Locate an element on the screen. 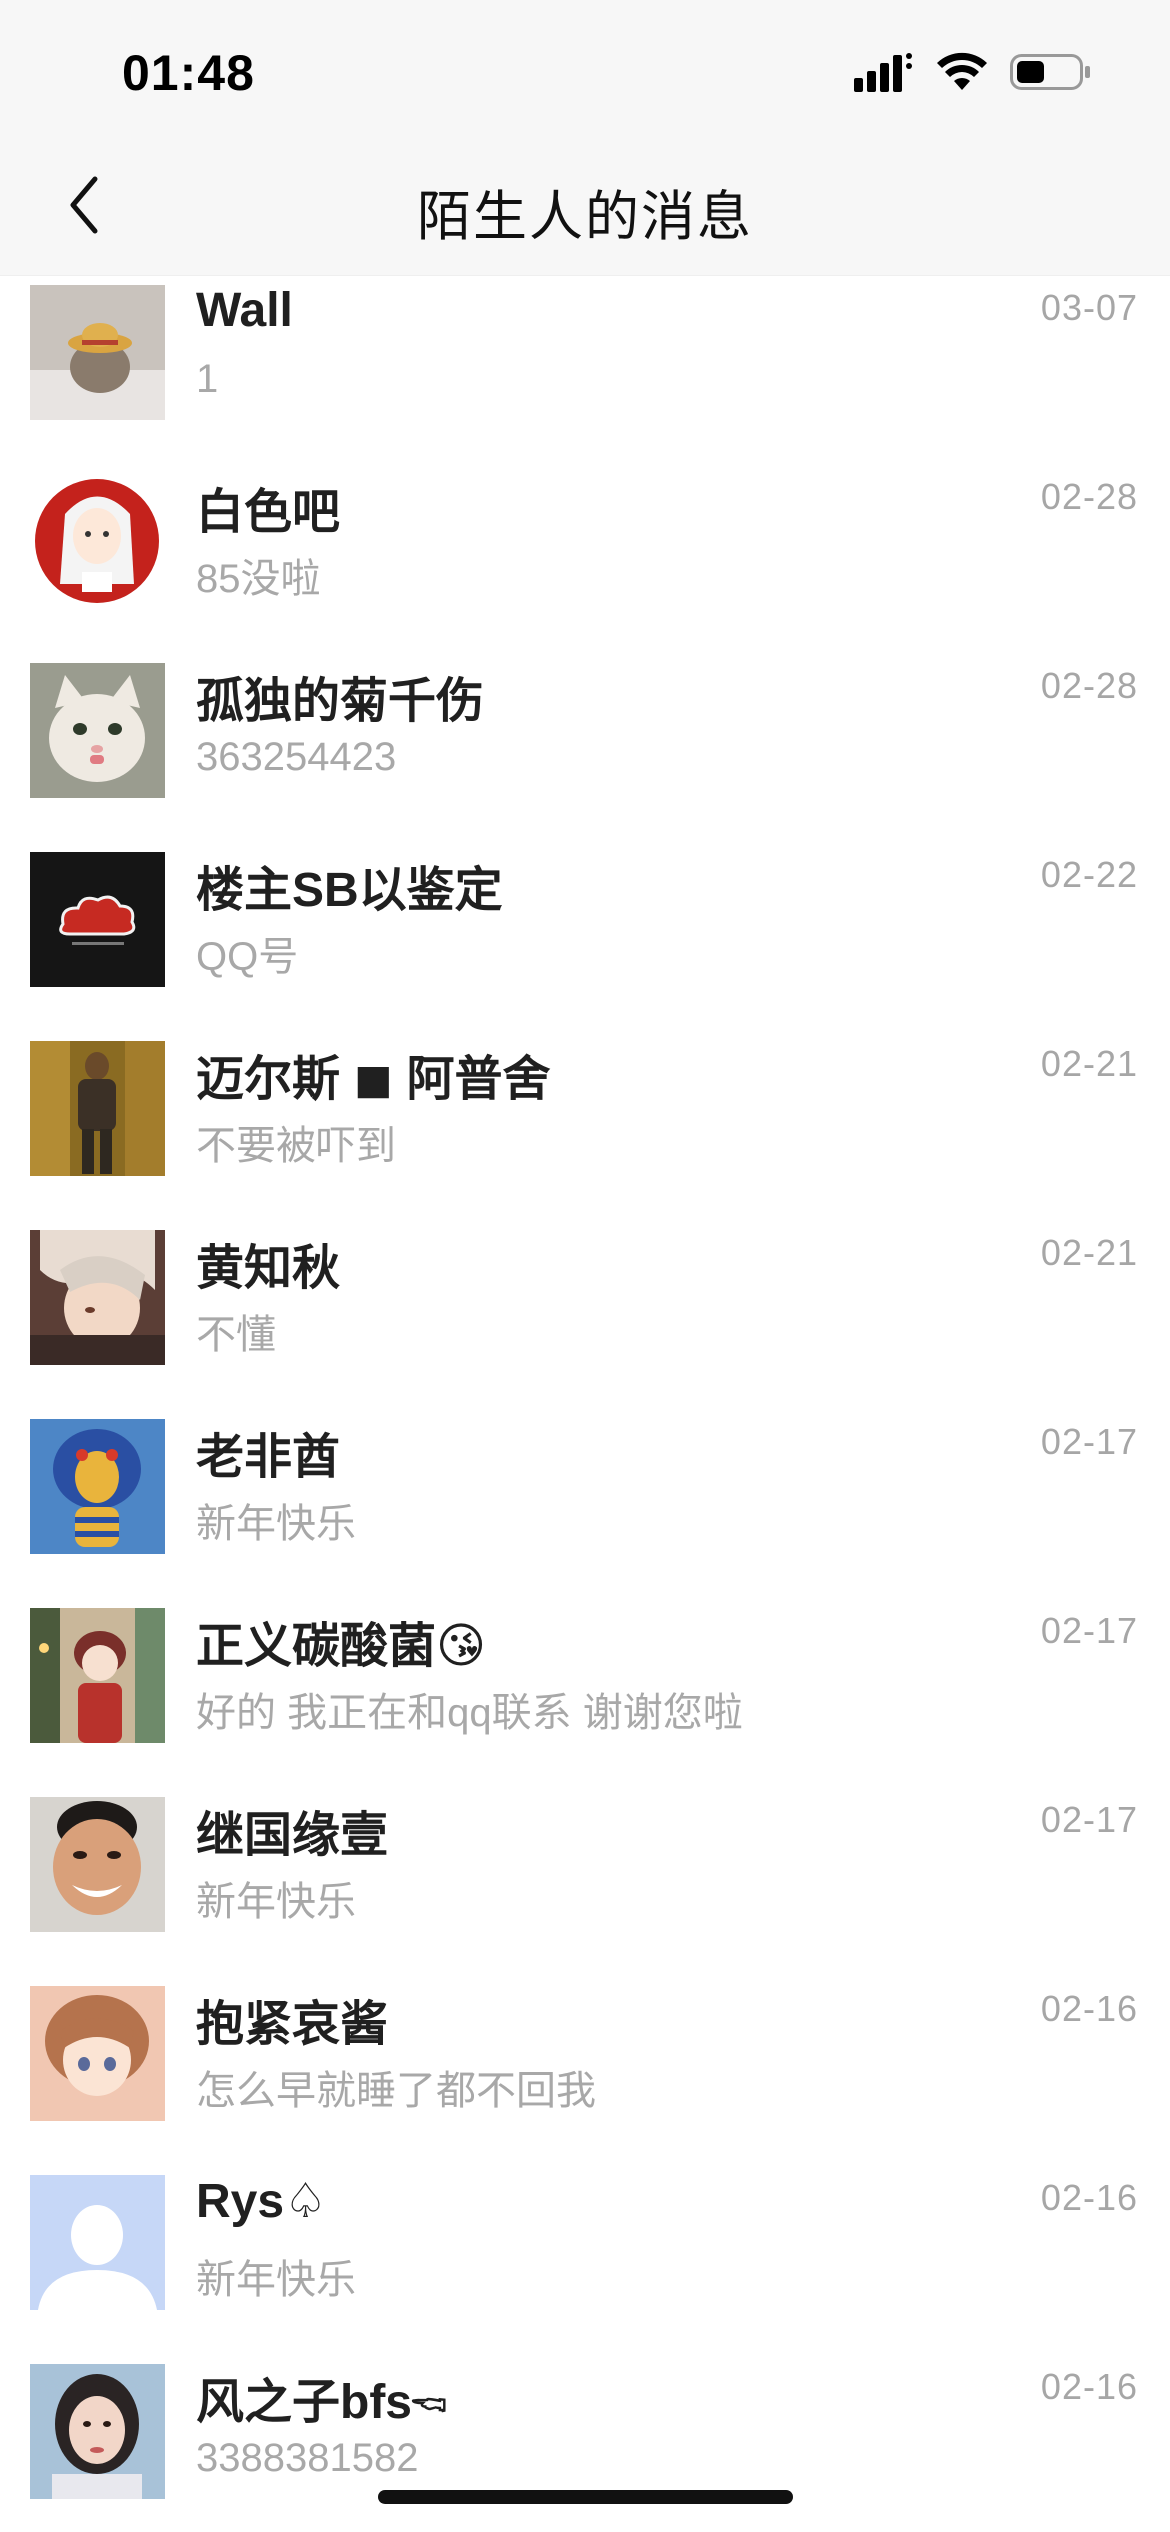 The width and height of the screenshot is (1170, 2532). conversation-item: 楼主SB以鉴定 QQ号 02-22 is located at coordinates (585, 944).